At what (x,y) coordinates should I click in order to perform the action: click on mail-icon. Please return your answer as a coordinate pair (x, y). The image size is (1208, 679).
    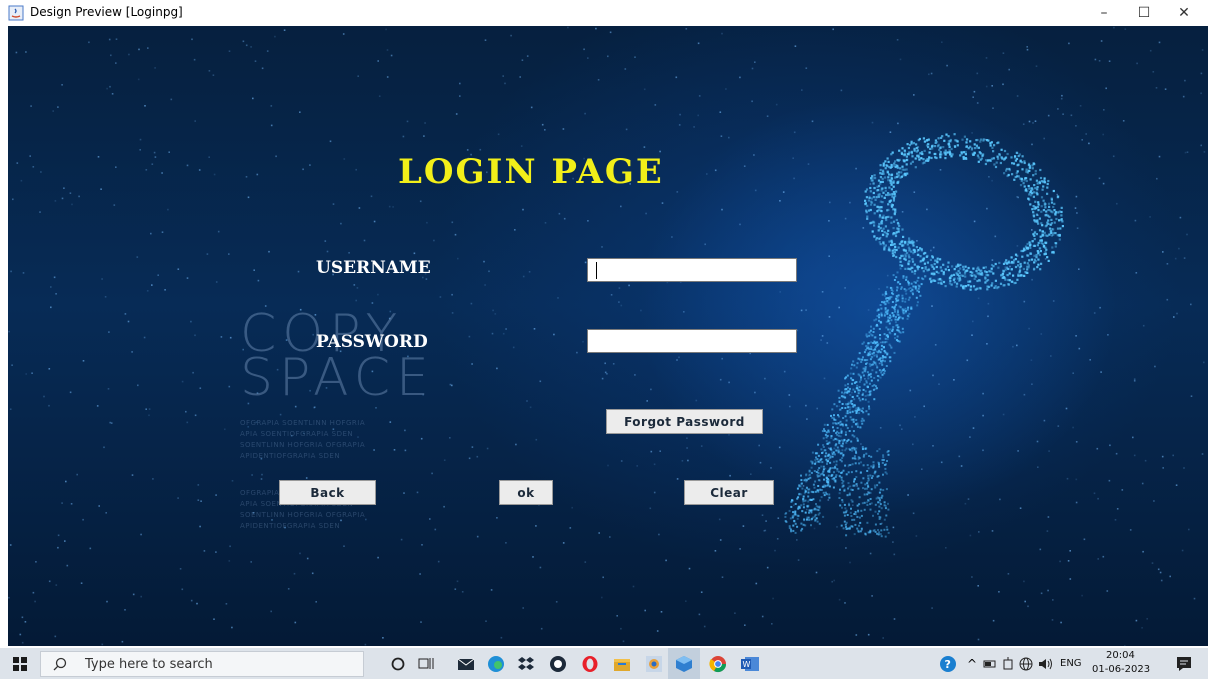
    Looking at the image, I should click on (466, 664).